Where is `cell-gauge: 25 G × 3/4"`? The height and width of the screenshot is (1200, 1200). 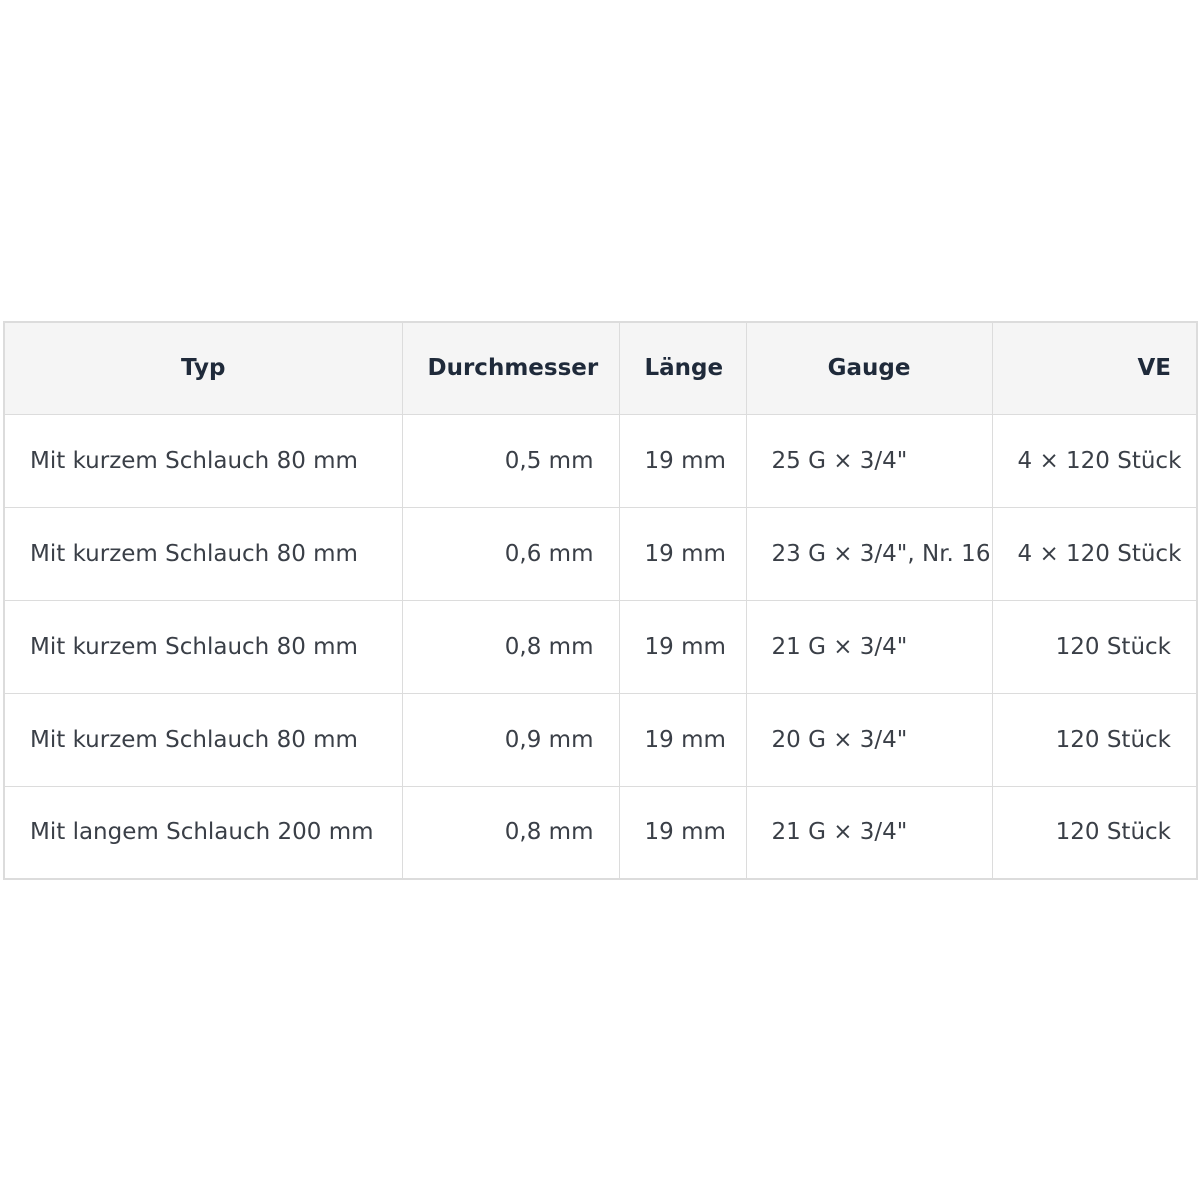 cell-gauge: 25 G × 3/4" is located at coordinates (869, 460).